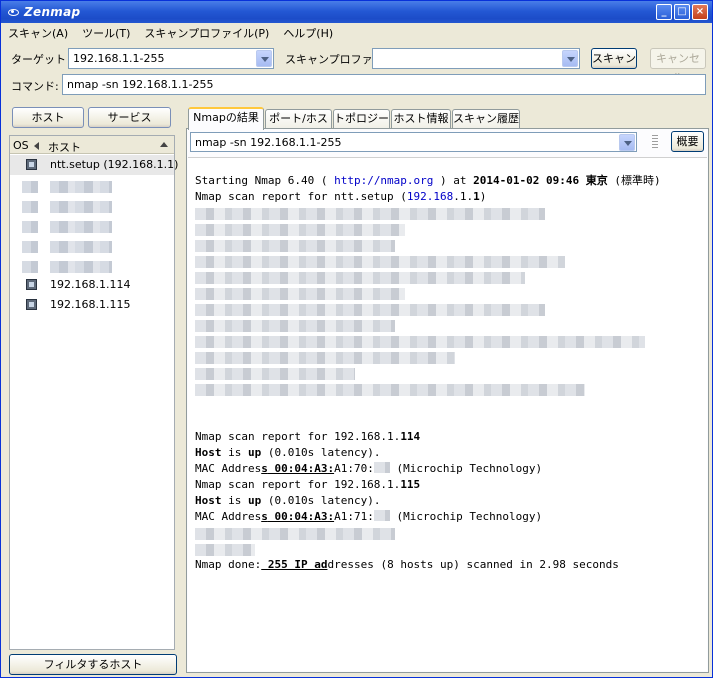 The width and height of the screenshot is (713, 678). I want to click on output-mac-s: s, so click(264, 516).